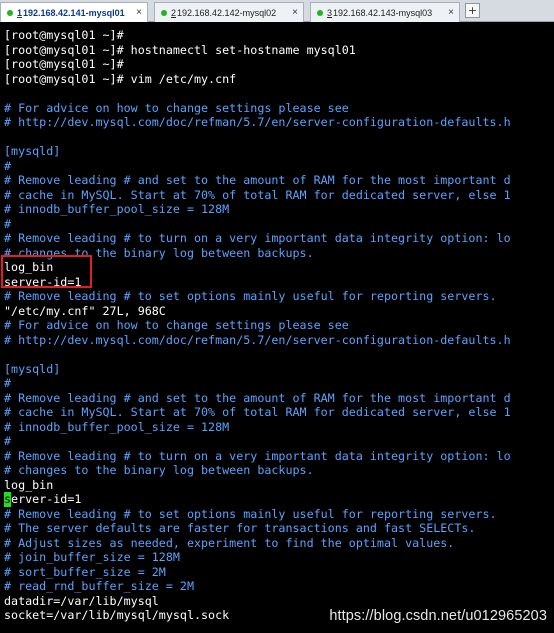  I want to click on tab-mysql03: 3 192.168.42.143-mysql03 ×, so click(385, 12).